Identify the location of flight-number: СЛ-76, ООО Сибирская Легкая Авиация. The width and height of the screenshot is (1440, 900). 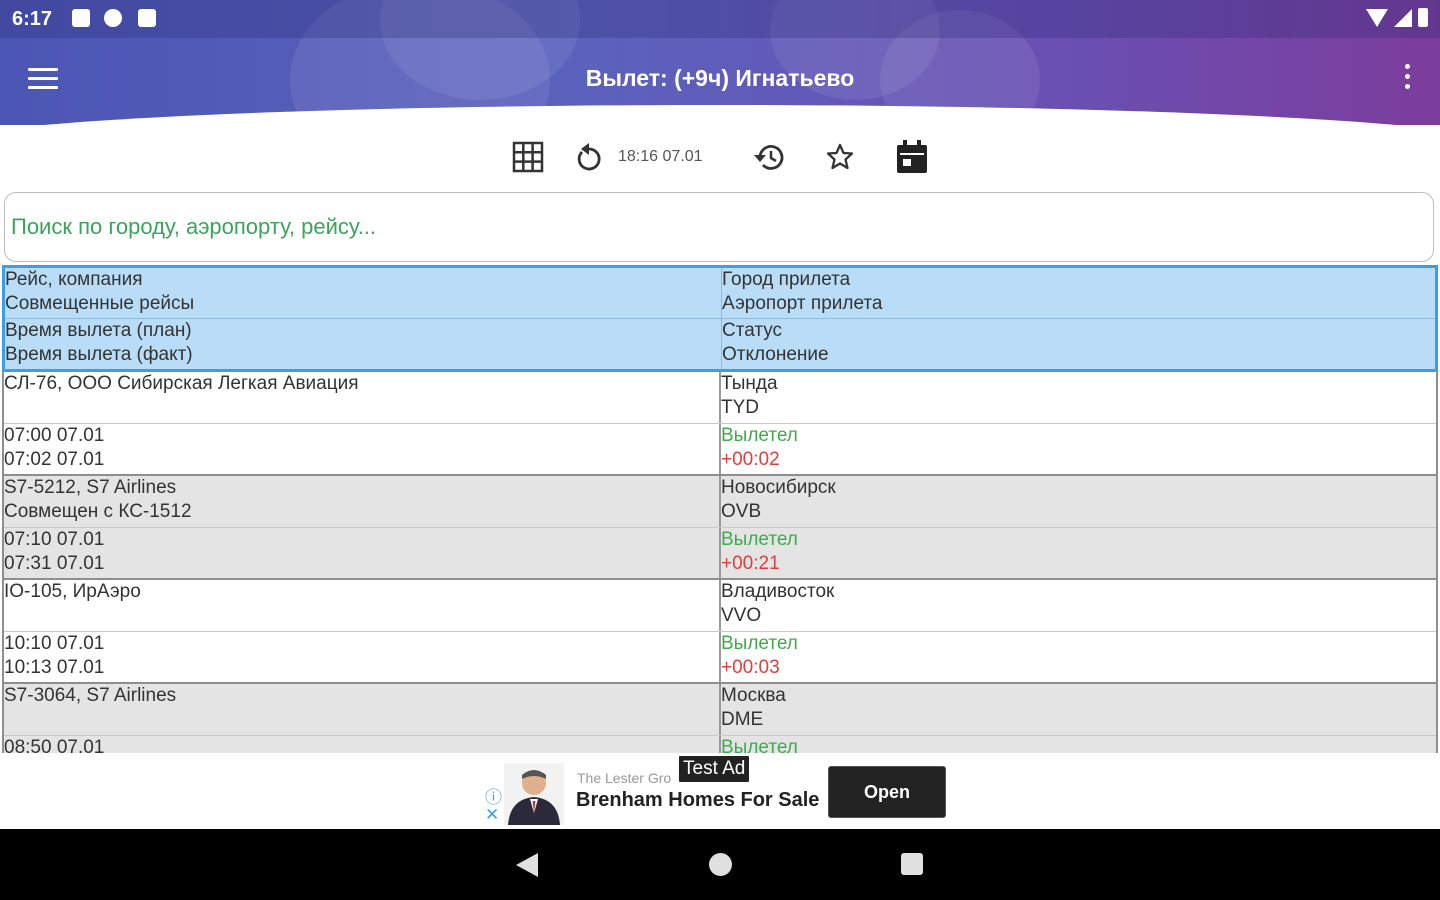
(181, 383).